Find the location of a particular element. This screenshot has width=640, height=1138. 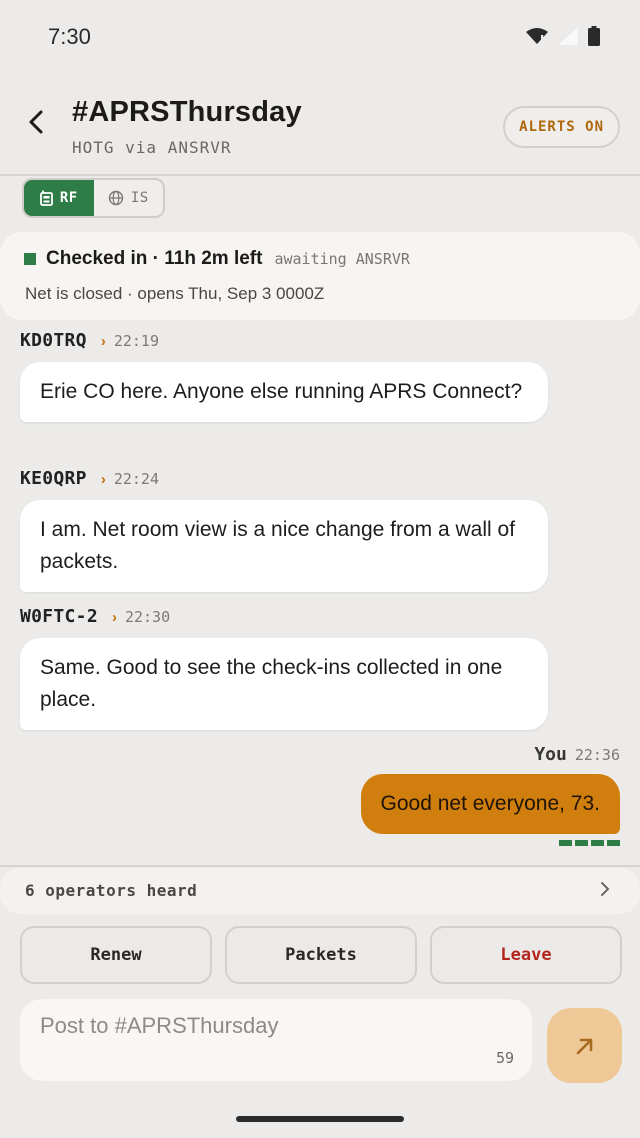

message-callsign: W0FTC-2 is located at coordinates (59, 616).